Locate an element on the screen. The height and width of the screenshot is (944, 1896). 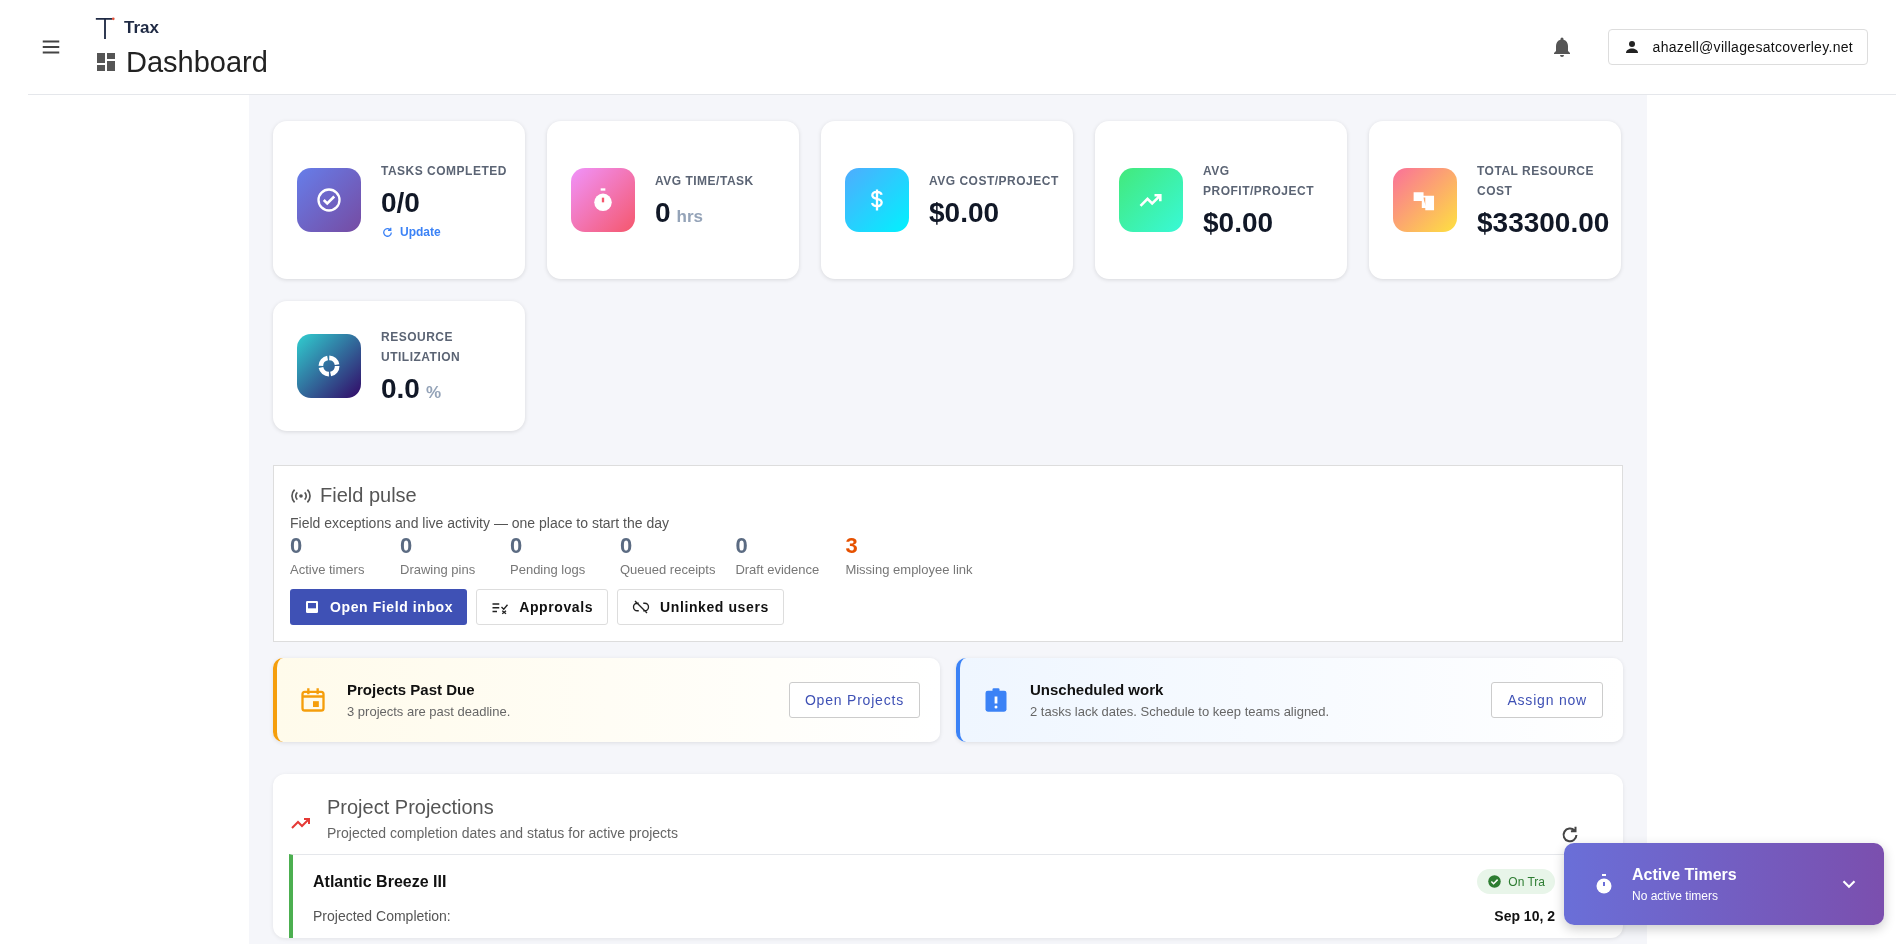
alert-action-button: Open Projects is located at coordinates (854, 700).